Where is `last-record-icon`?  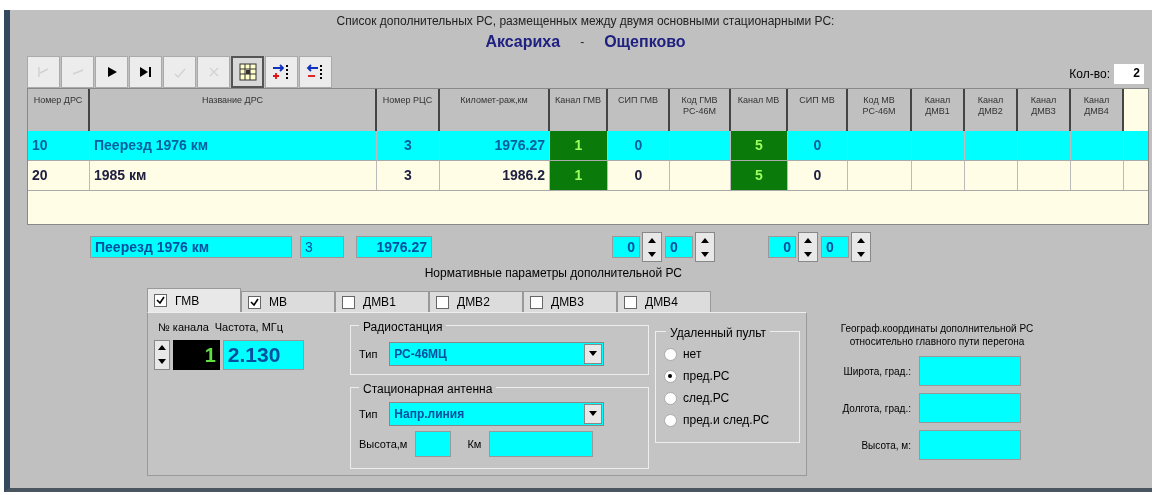 last-record-icon is located at coordinates (145, 72).